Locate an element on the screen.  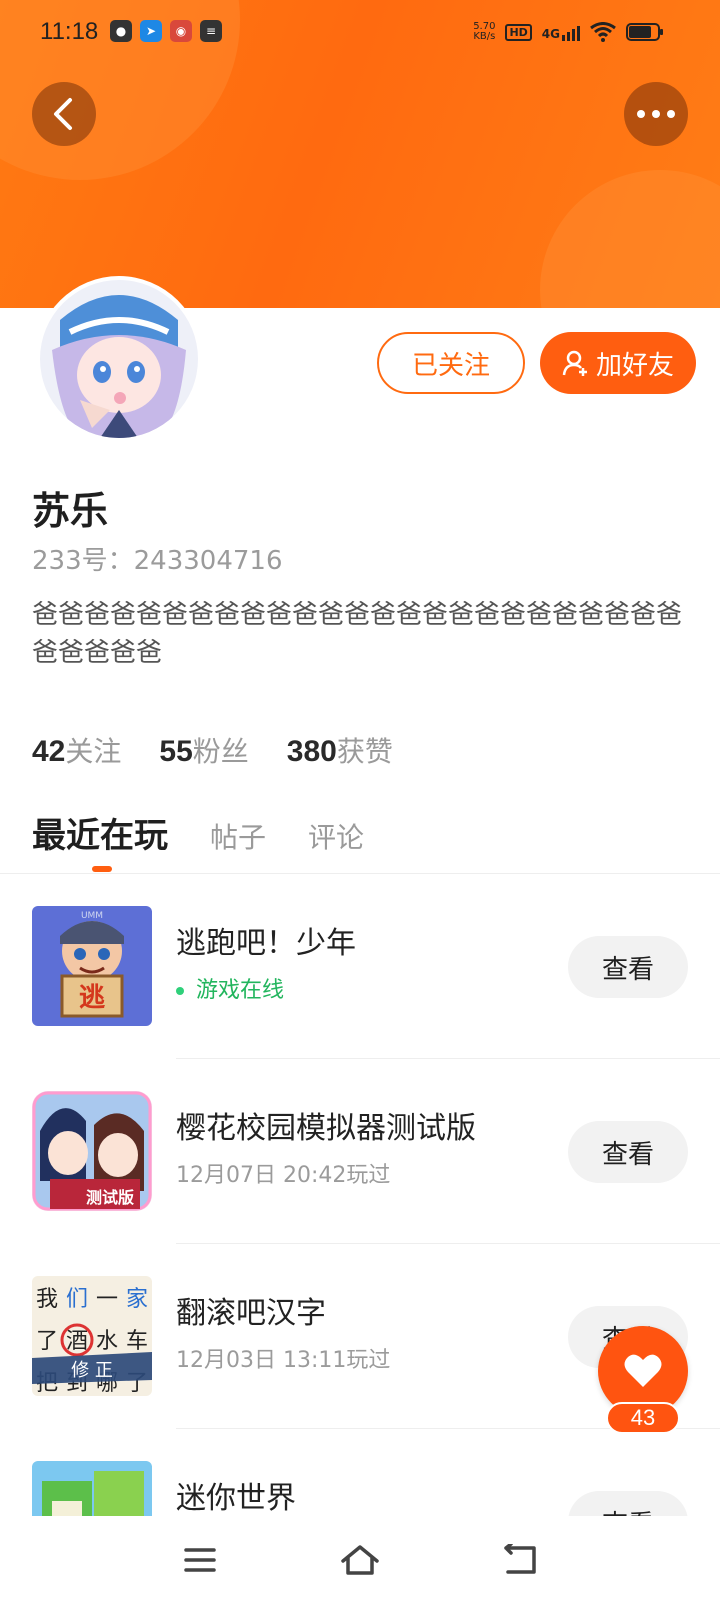
svg-text: 酒 is located at coordinates (77, 1341).